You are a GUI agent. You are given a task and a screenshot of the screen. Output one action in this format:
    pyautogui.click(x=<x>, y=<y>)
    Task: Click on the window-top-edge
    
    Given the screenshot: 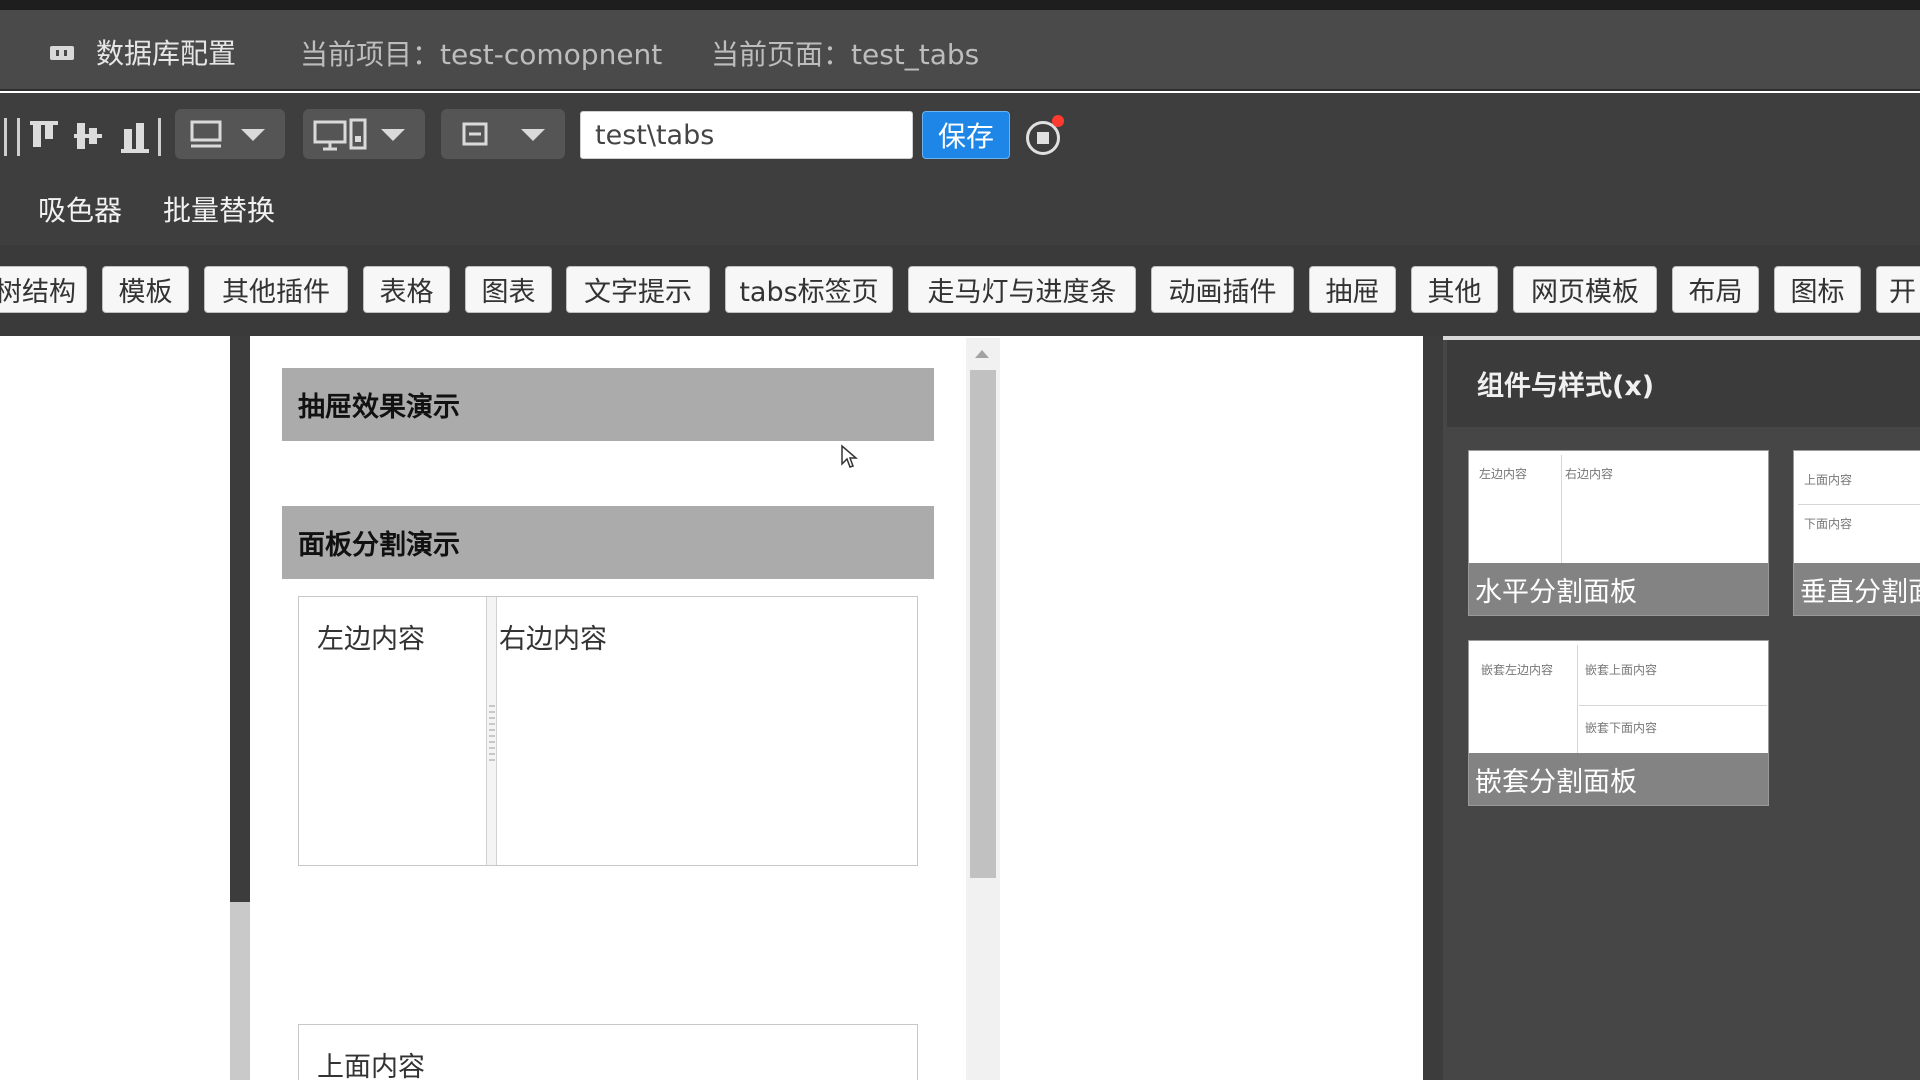 What is the action you would take?
    pyautogui.click(x=960, y=5)
    